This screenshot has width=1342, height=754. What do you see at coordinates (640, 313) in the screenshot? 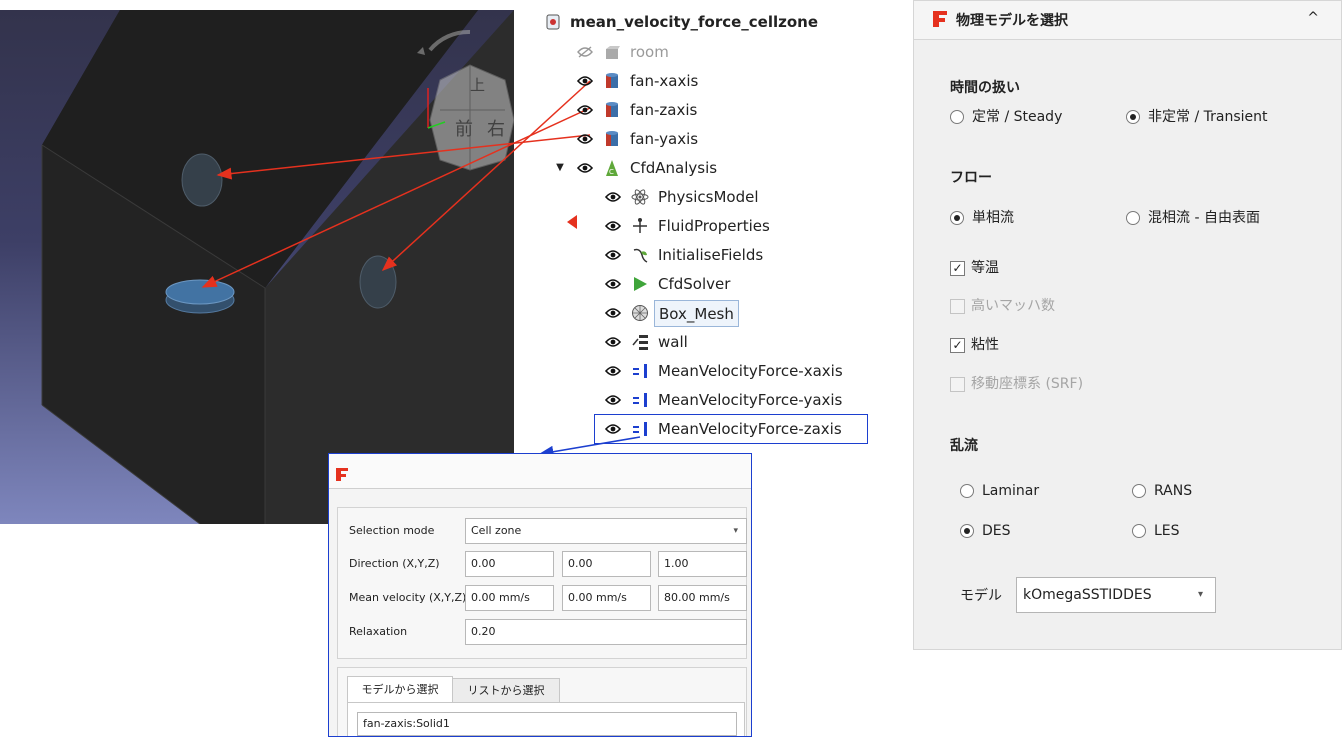
I see `mesh-icon` at bounding box center [640, 313].